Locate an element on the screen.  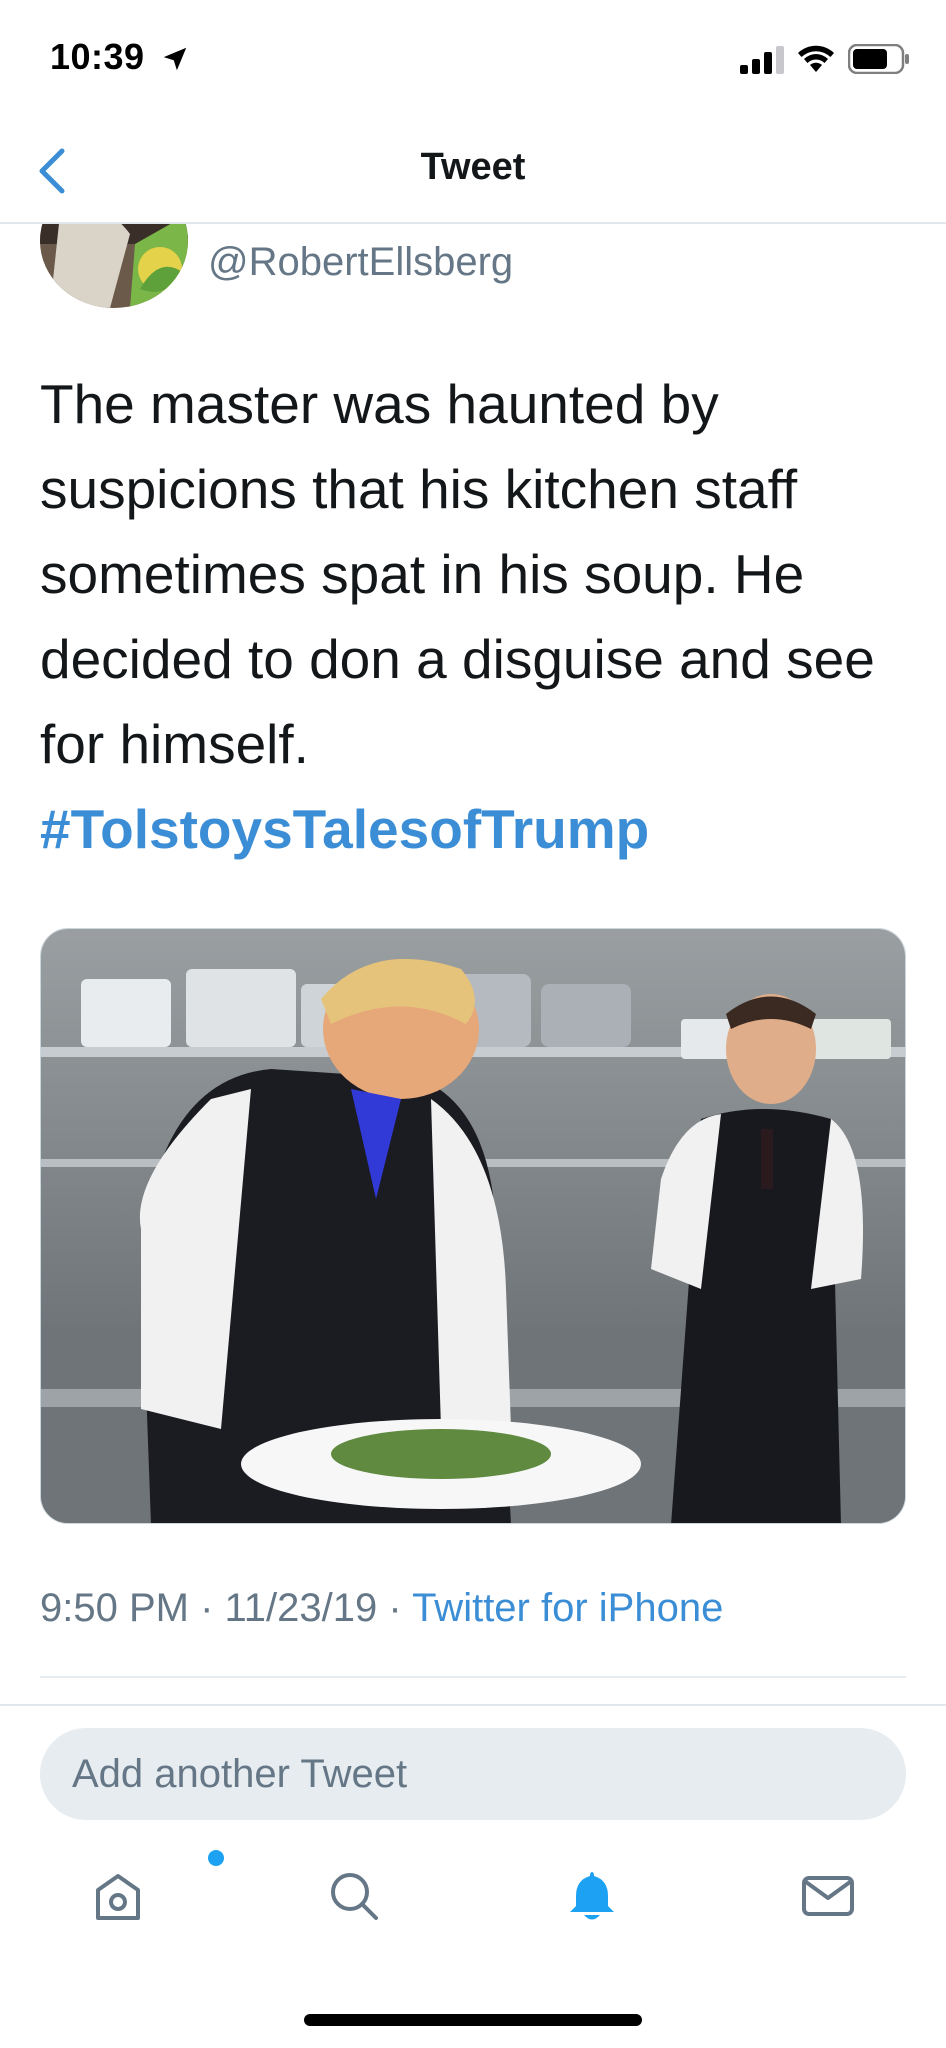
new-content-dot is located at coordinates (216, 1858).